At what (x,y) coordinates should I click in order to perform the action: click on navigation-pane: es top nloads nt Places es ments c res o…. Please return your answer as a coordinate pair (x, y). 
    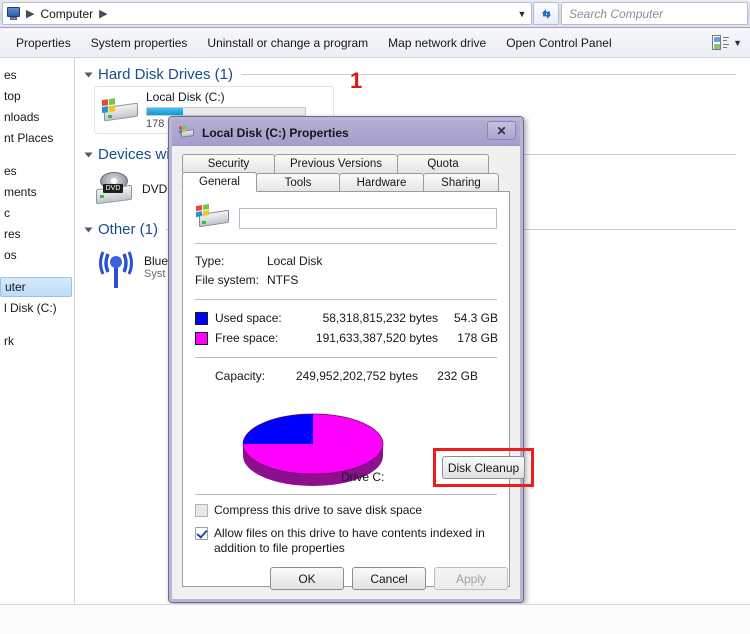
    Looking at the image, I should click on (37, 346).